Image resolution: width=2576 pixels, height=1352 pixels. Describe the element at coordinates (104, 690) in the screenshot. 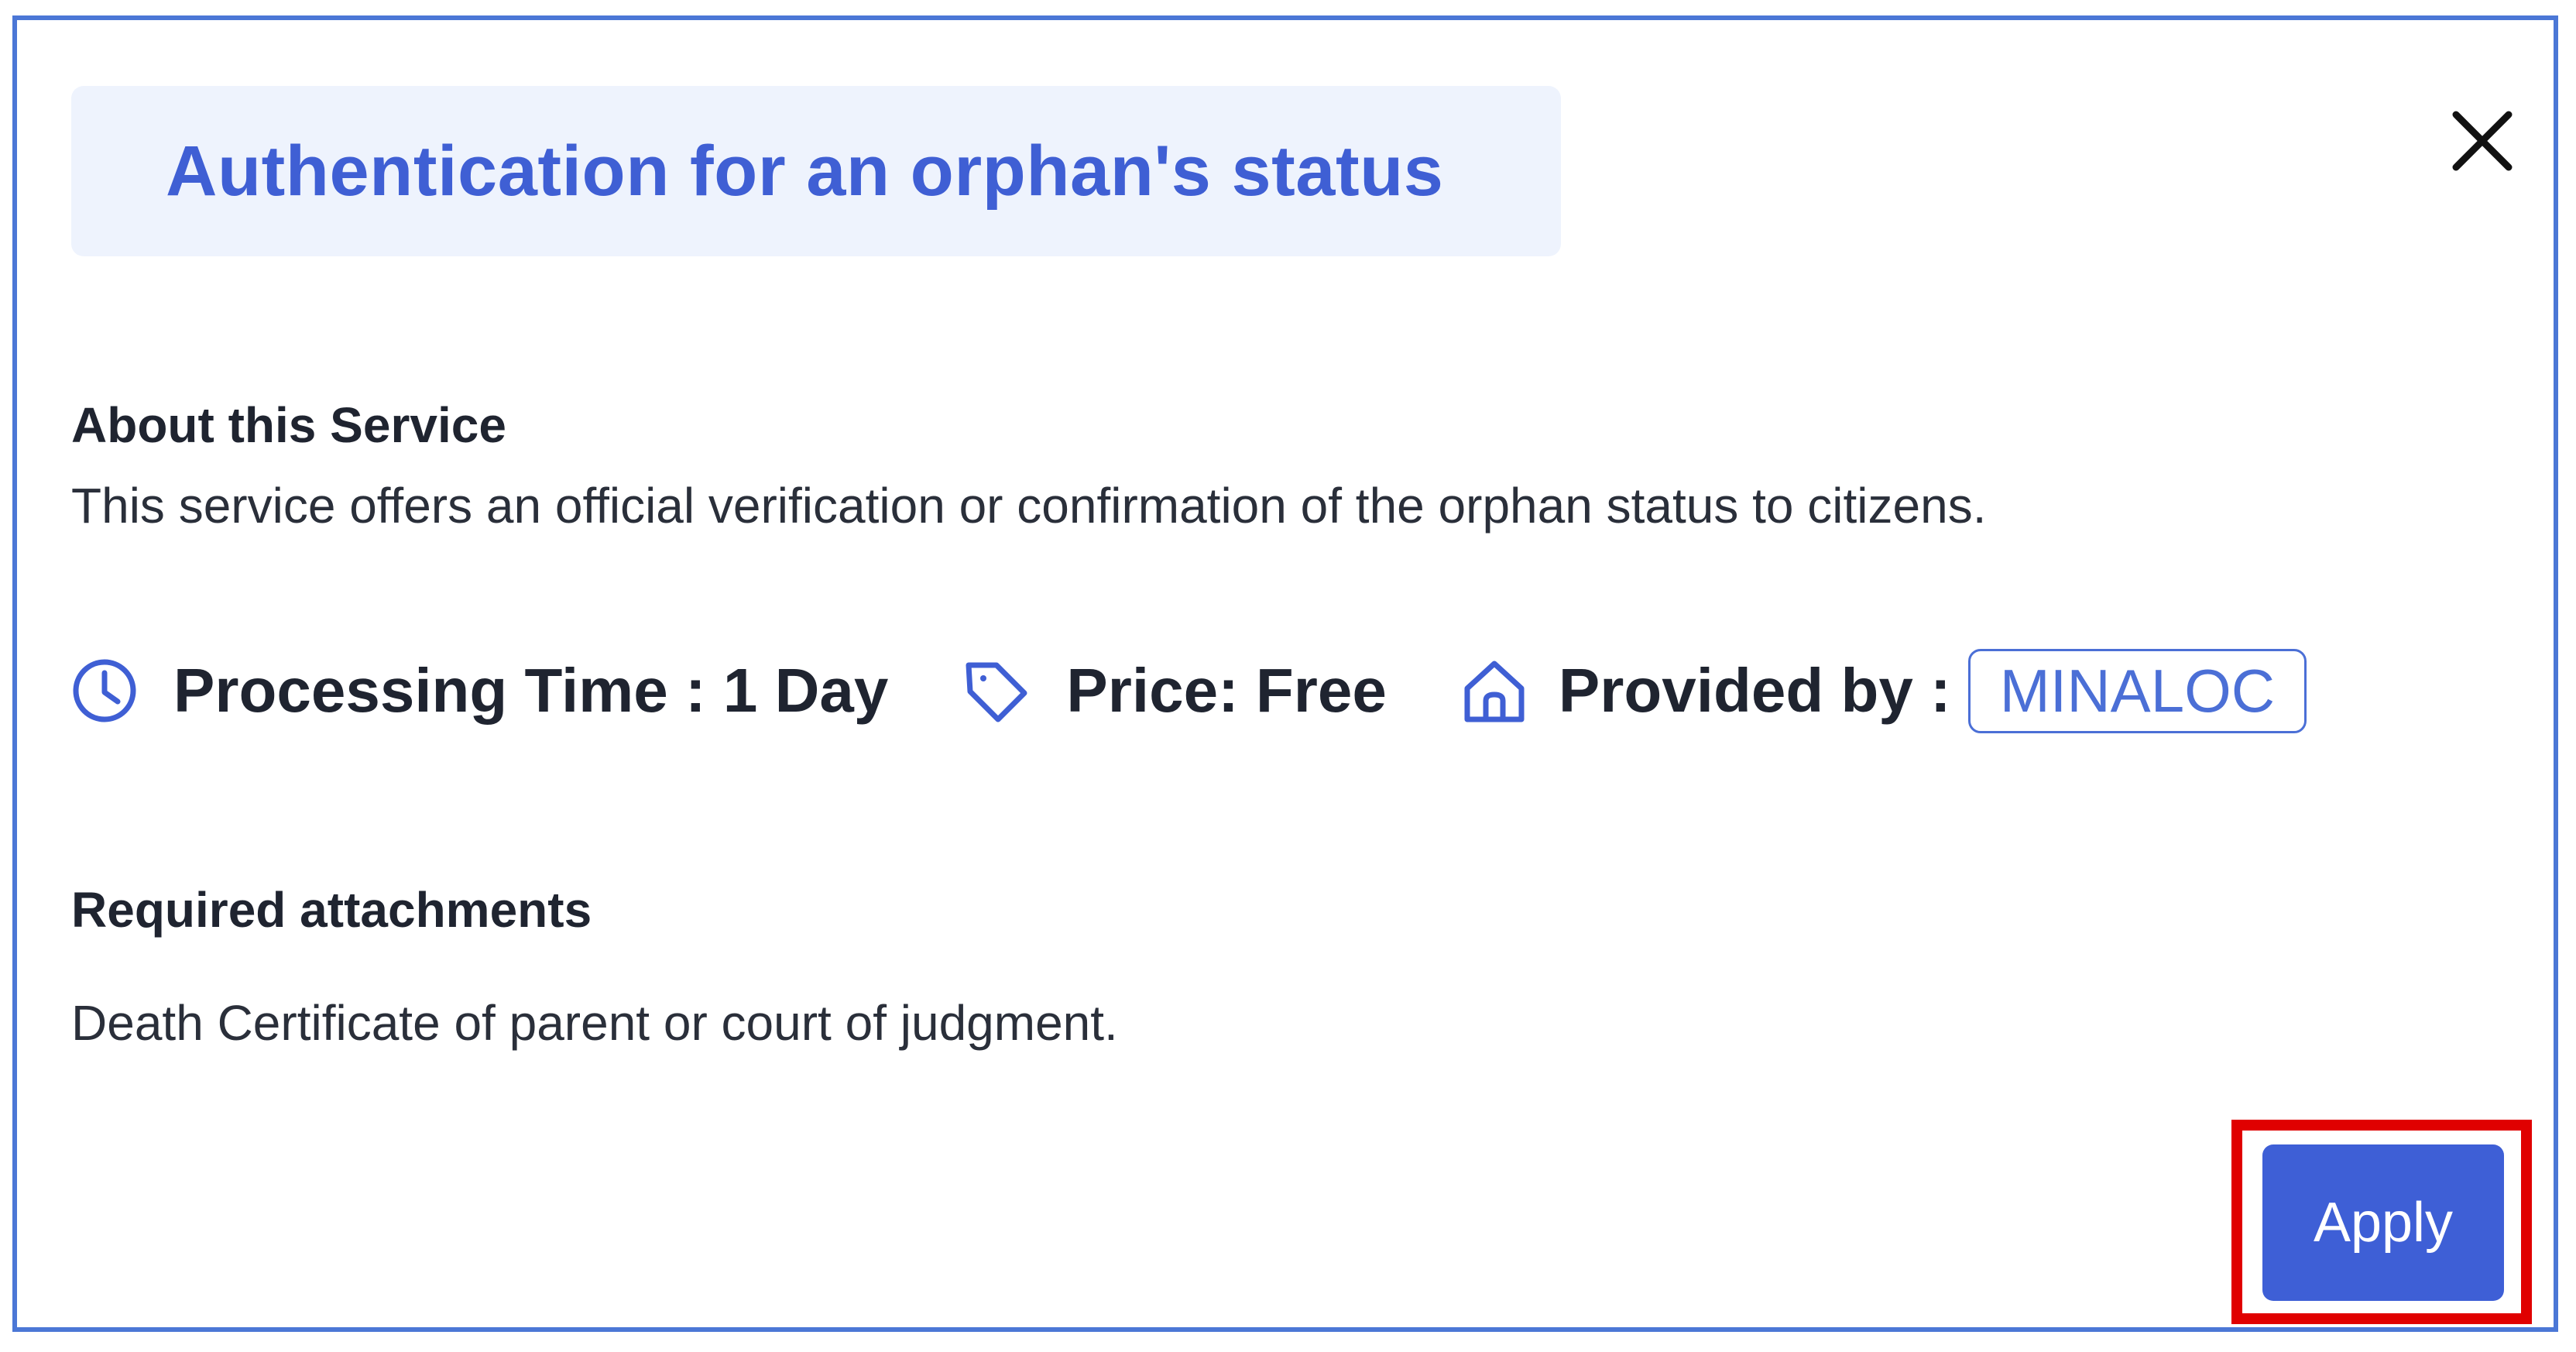

I see `clock-icon` at that location.